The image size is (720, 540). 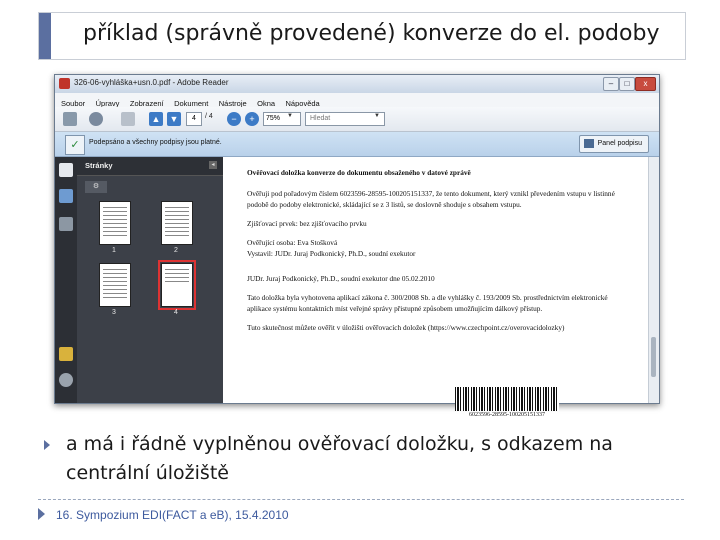 I want to click on toolbar: ▲ ▼ 4 / 4 − + 75% ▼ Hledat ▼, so click(x=357, y=119).